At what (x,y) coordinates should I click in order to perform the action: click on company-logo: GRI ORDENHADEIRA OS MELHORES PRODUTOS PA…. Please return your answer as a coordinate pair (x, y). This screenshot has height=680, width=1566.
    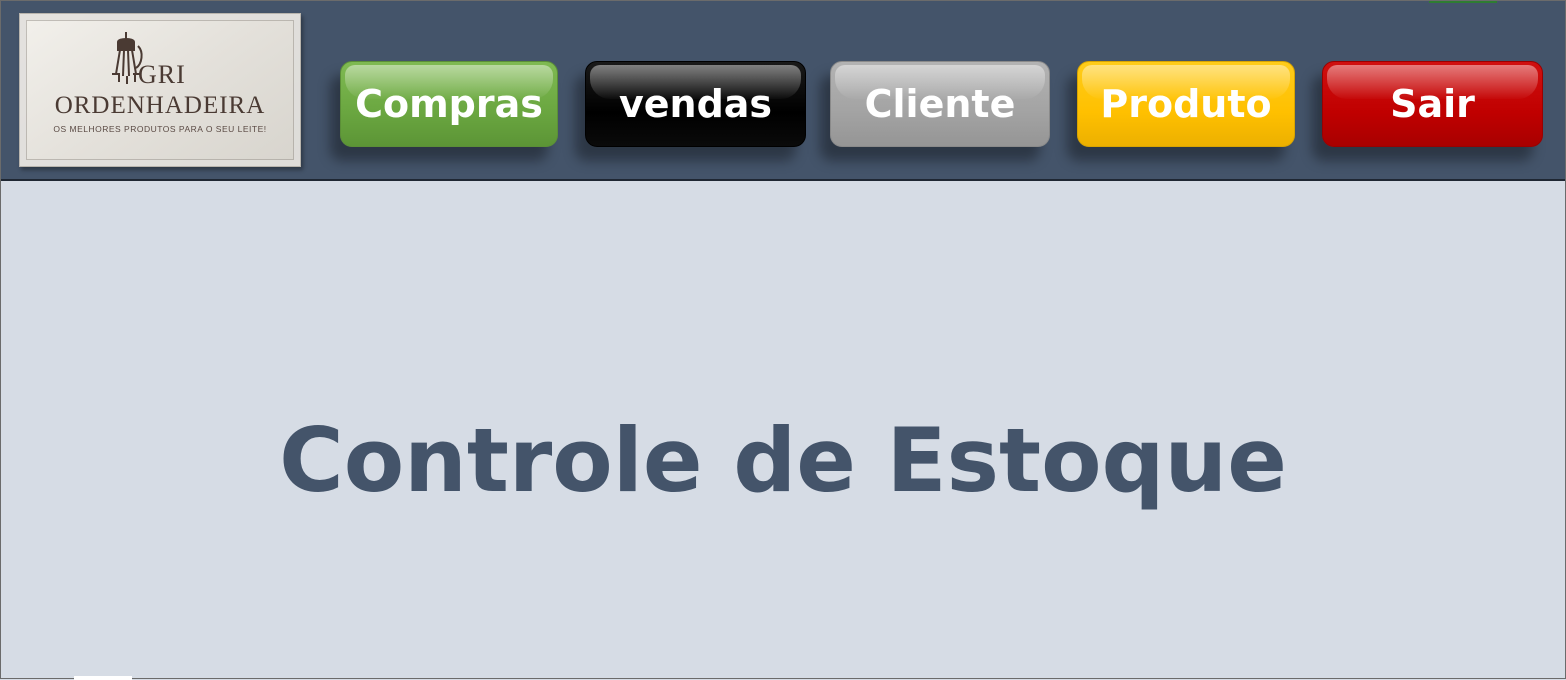
    Looking at the image, I should click on (160, 90).